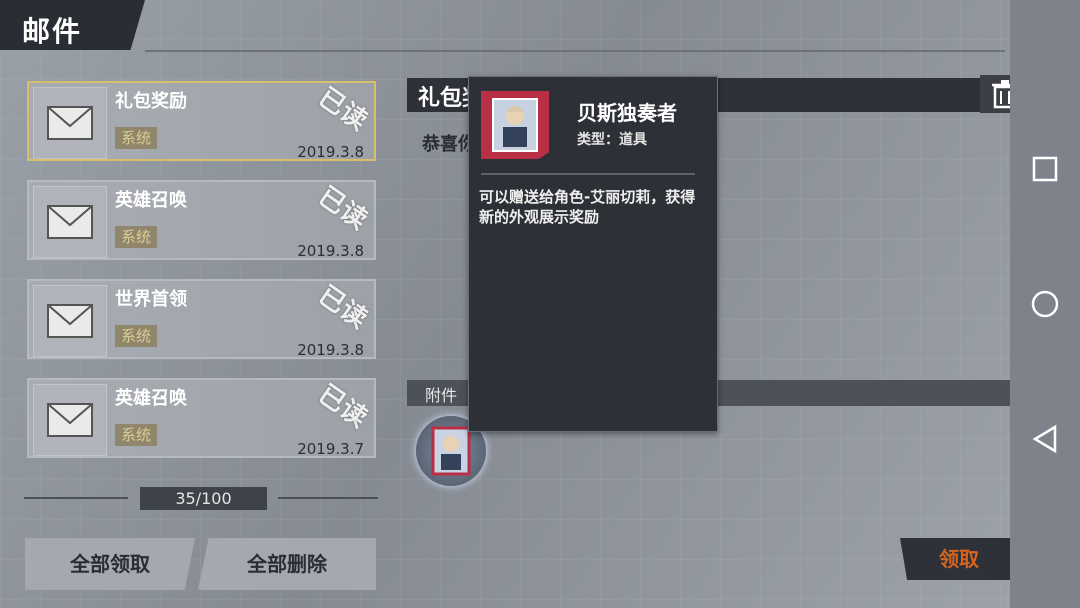 The height and width of the screenshot is (608, 1080). Describe the element at coordinates (201, 121) in the screenshot. I see `mail-item: 礼包奖励 系统 2019.3.8 已读` at that location.